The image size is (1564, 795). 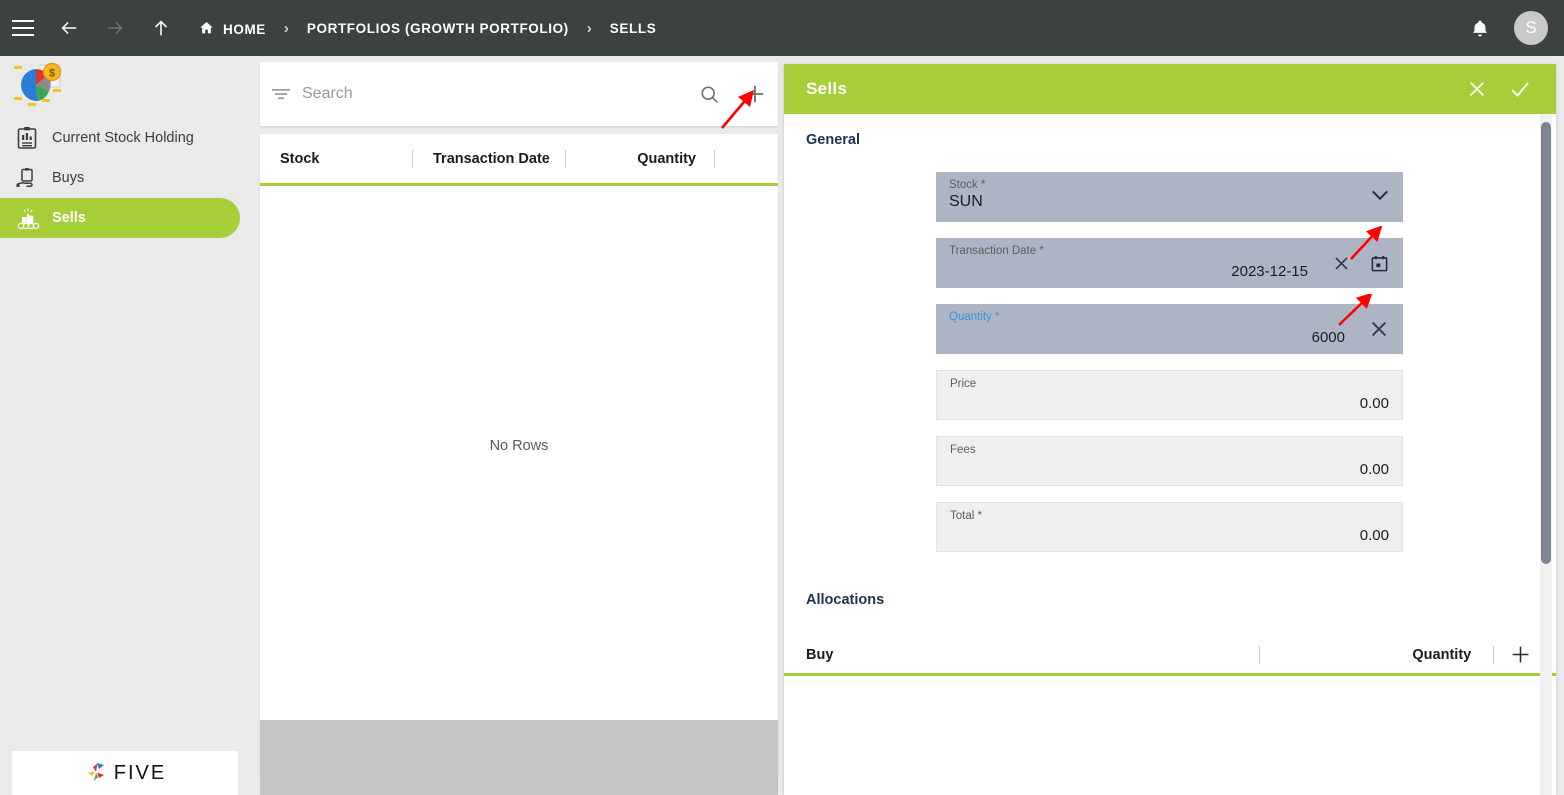 What do you see at coordinates (1531, 28) in the screenshot?
I see `avatar: S` at bounding box center [1531, 28].